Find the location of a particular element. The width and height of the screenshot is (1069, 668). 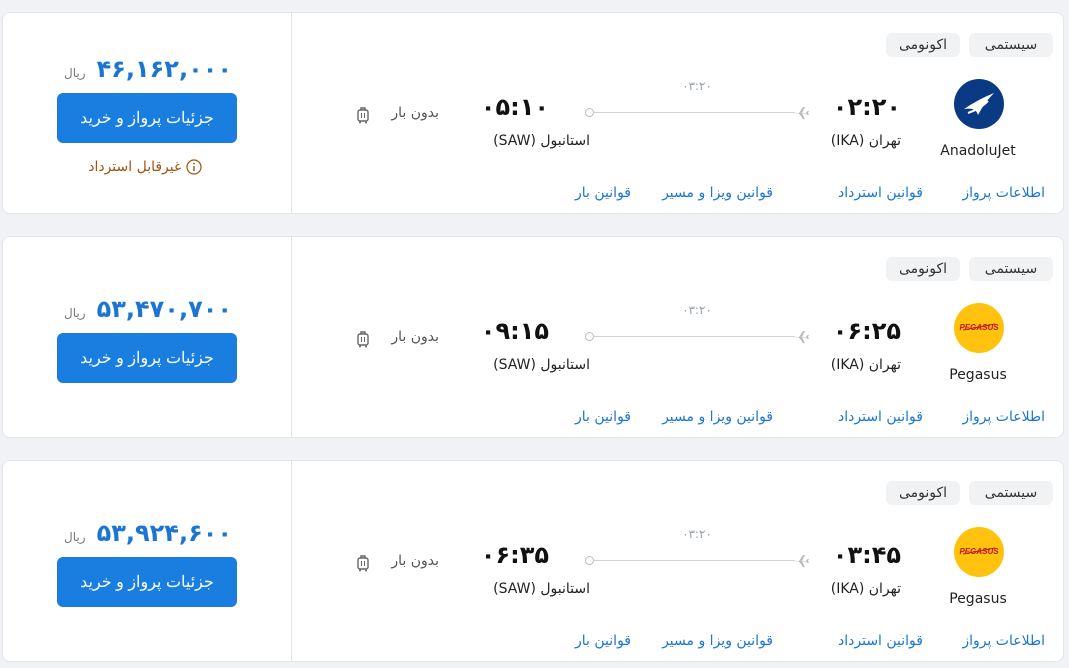

price-row: ۵۳,۴۷۰,۷۰۰ ریال is located at coordinates (148, 309).